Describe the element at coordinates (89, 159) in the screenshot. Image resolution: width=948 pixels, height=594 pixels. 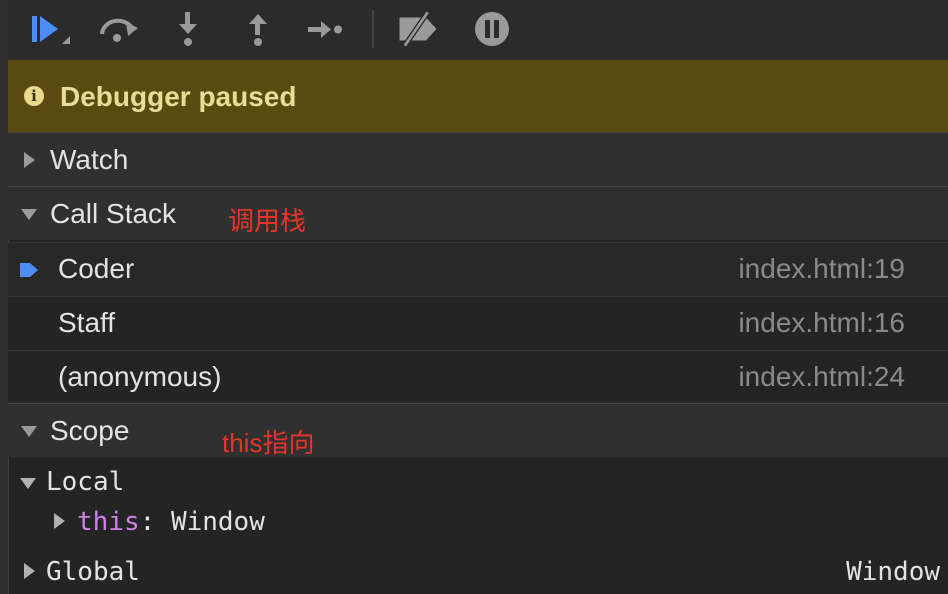
I see `section-title-watch: Watch` at that location.